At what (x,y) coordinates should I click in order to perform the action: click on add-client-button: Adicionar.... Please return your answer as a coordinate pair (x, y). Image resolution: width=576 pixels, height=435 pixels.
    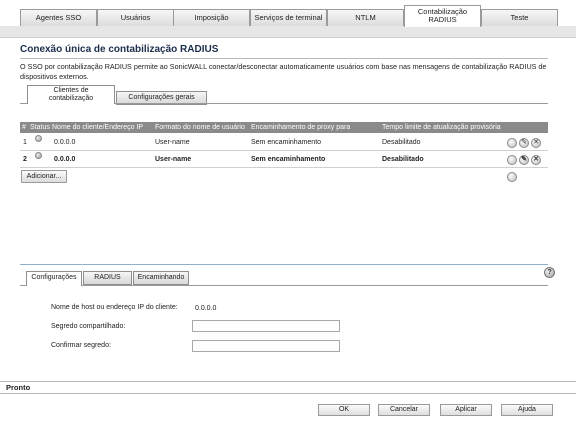
    Looking at the image, I should click on (44, 176).